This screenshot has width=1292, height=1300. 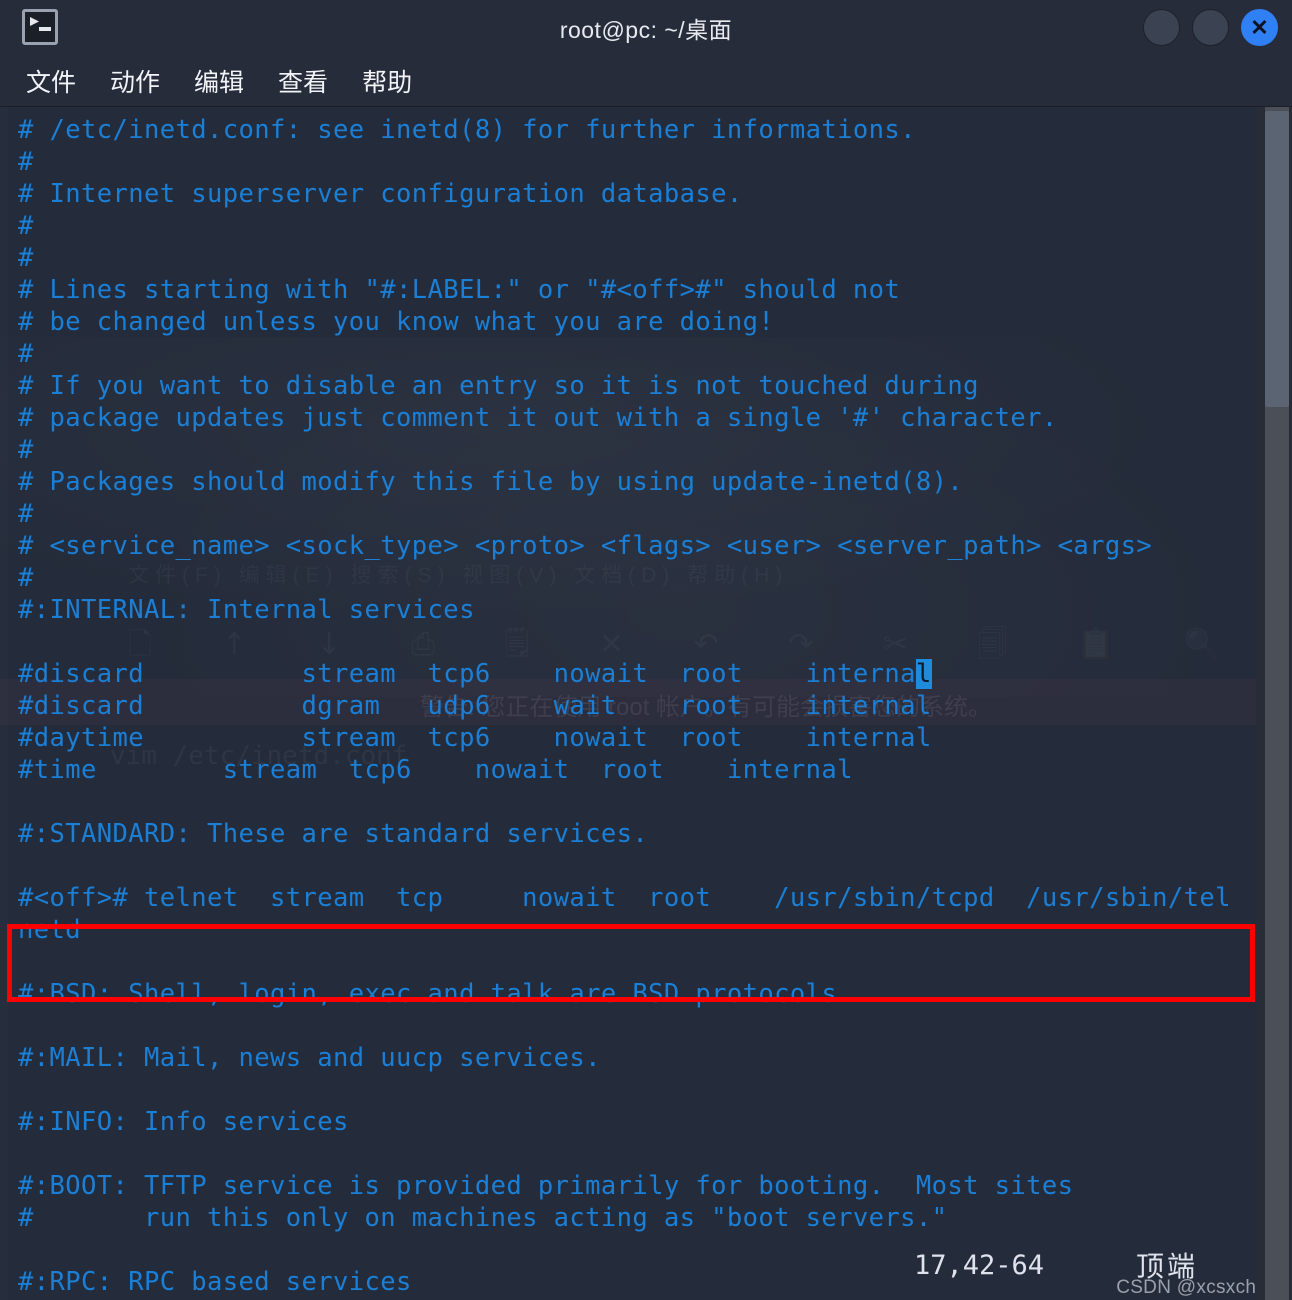 What do you see at coordinates (309, 1058) in the screenshot?
I see `terminal-line: #:MAIL: Mail, news and uucp services.` at bounding box center [309, 1058].